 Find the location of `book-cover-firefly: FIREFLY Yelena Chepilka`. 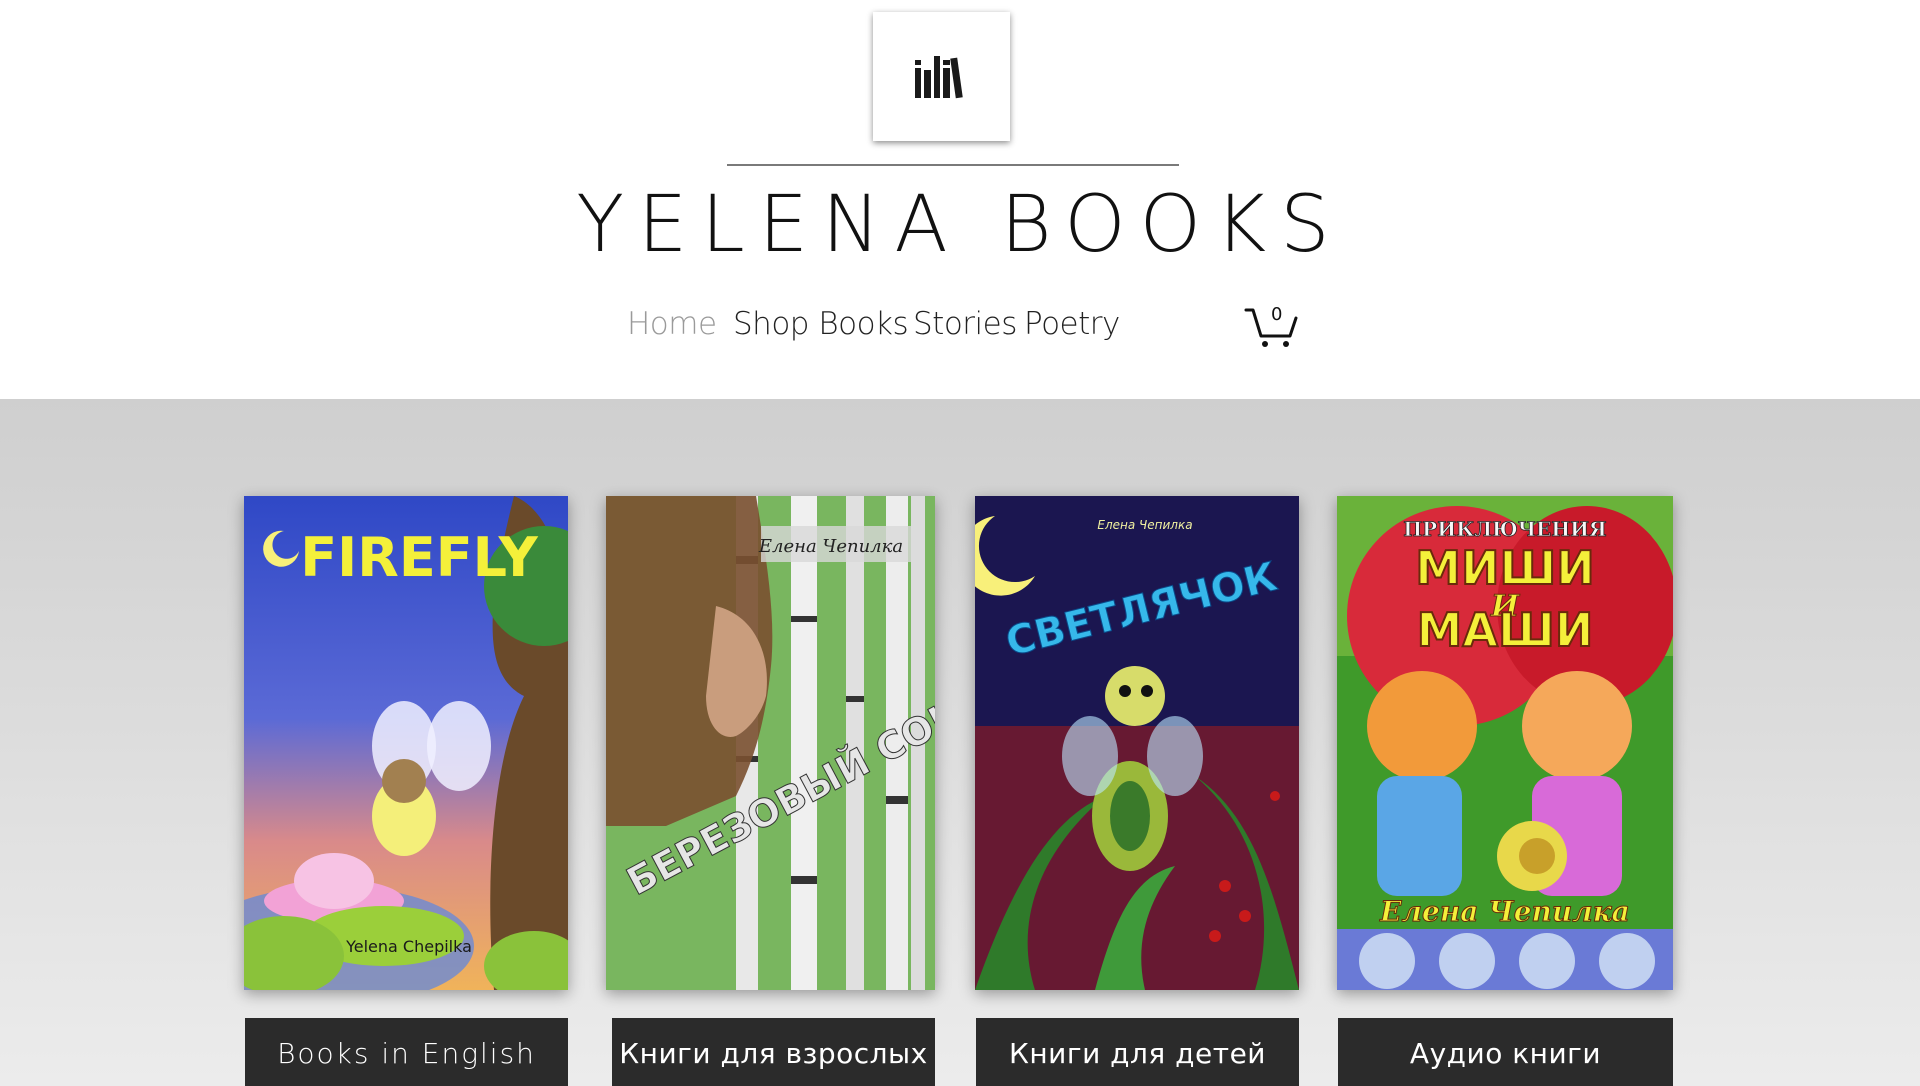

book-cover-firefly: FIREFLY Yelena Chepilka is located at coordinates (406, 743).